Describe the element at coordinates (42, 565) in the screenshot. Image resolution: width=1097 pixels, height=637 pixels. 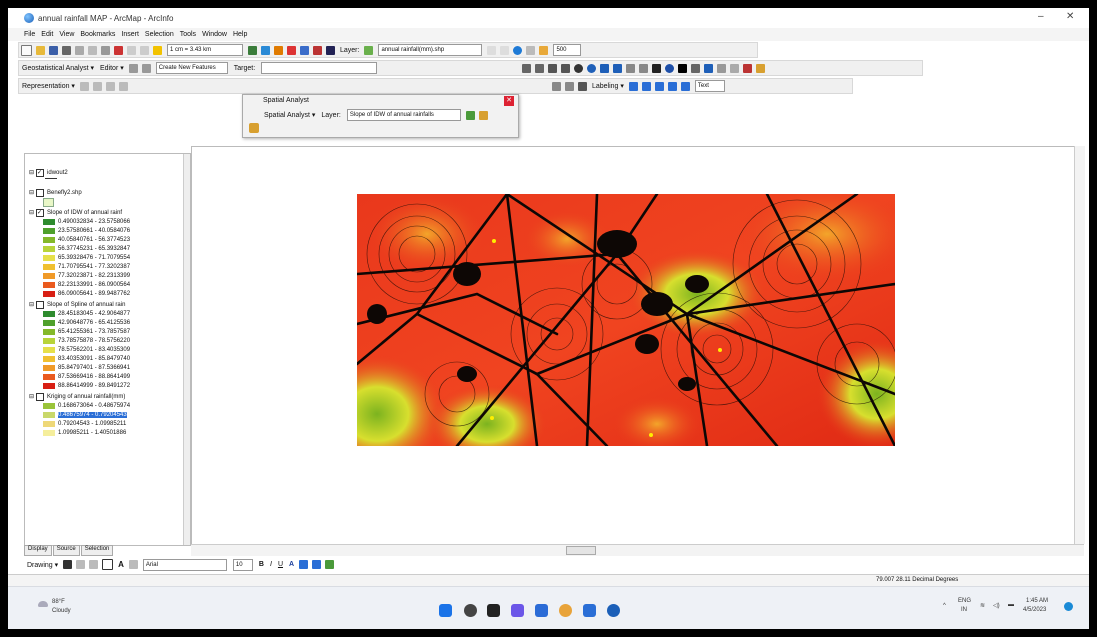
I see `drawing-menu: Drawing ▾` at that location.